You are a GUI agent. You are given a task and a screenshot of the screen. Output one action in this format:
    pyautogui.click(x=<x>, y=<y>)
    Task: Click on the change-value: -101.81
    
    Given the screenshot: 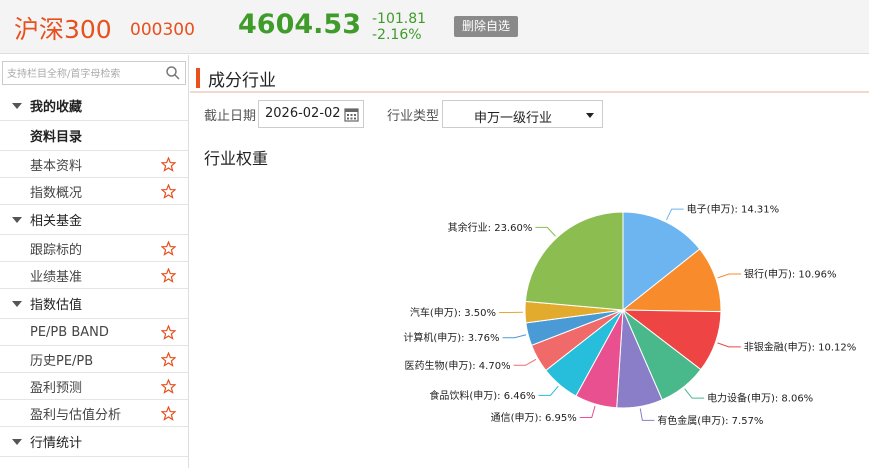 What is the action you would take?
    pyautogui.click(x=399, y=19)
    